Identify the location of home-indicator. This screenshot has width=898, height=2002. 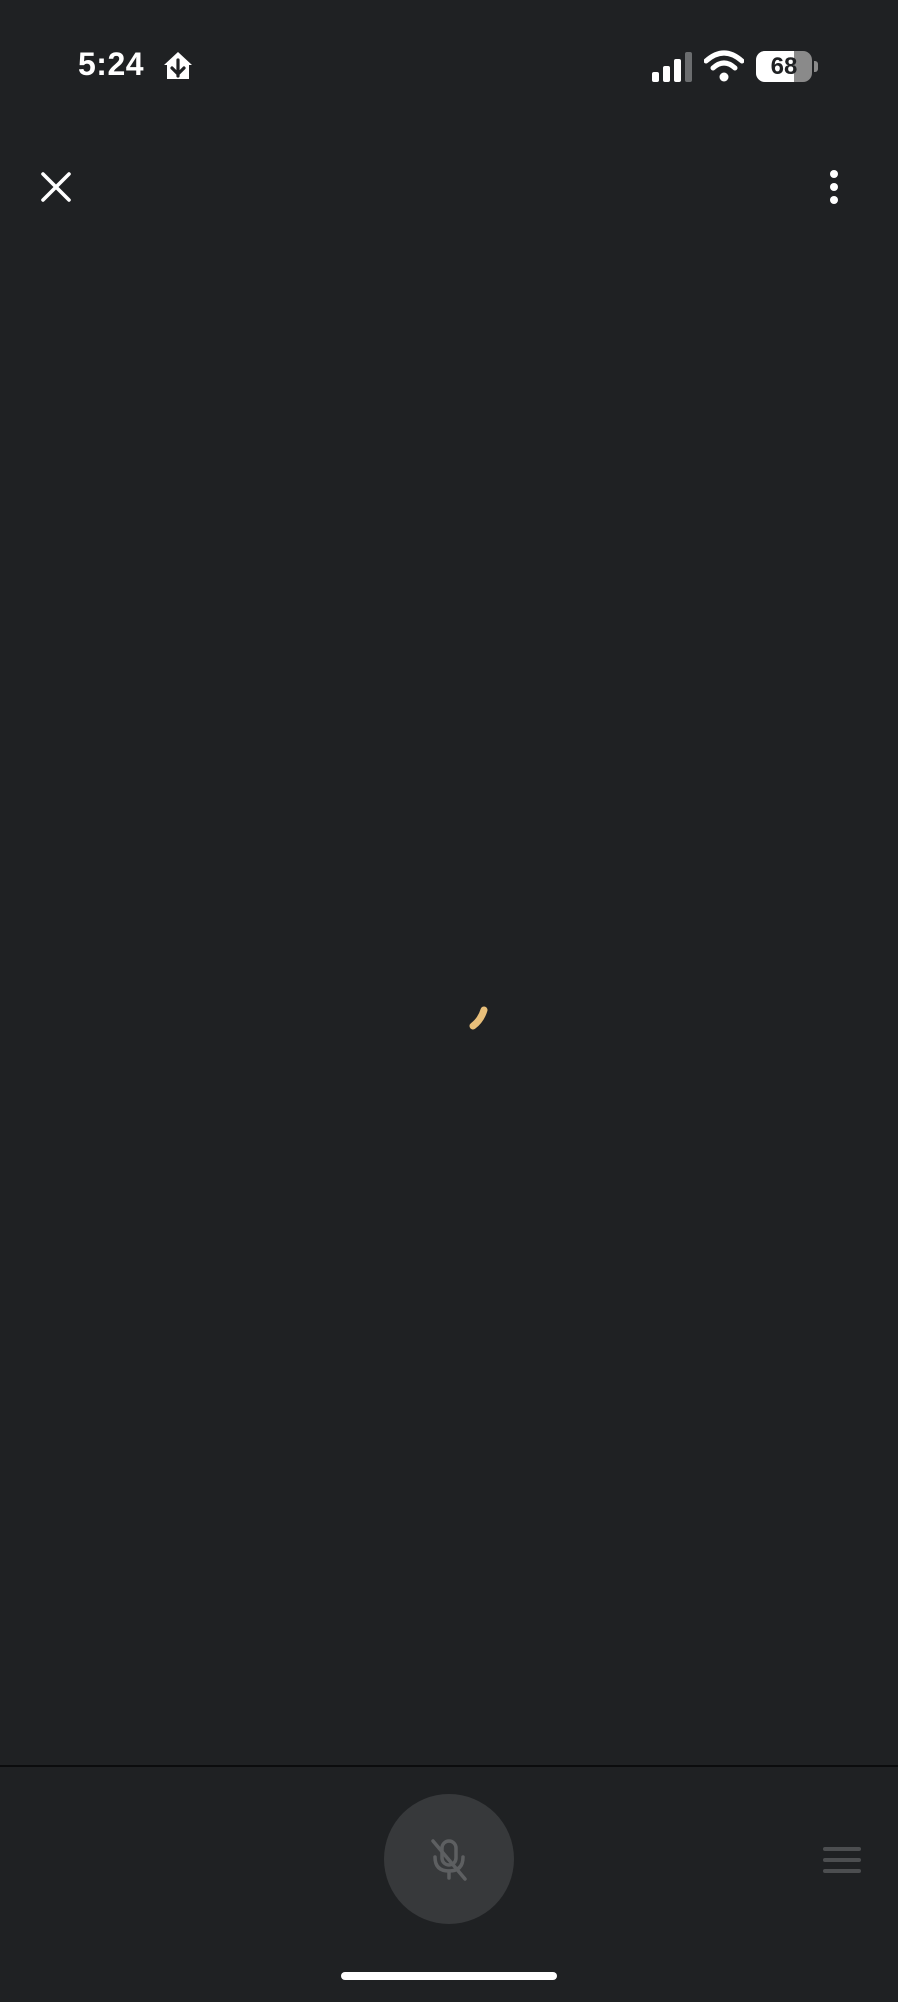
(449, 1976).